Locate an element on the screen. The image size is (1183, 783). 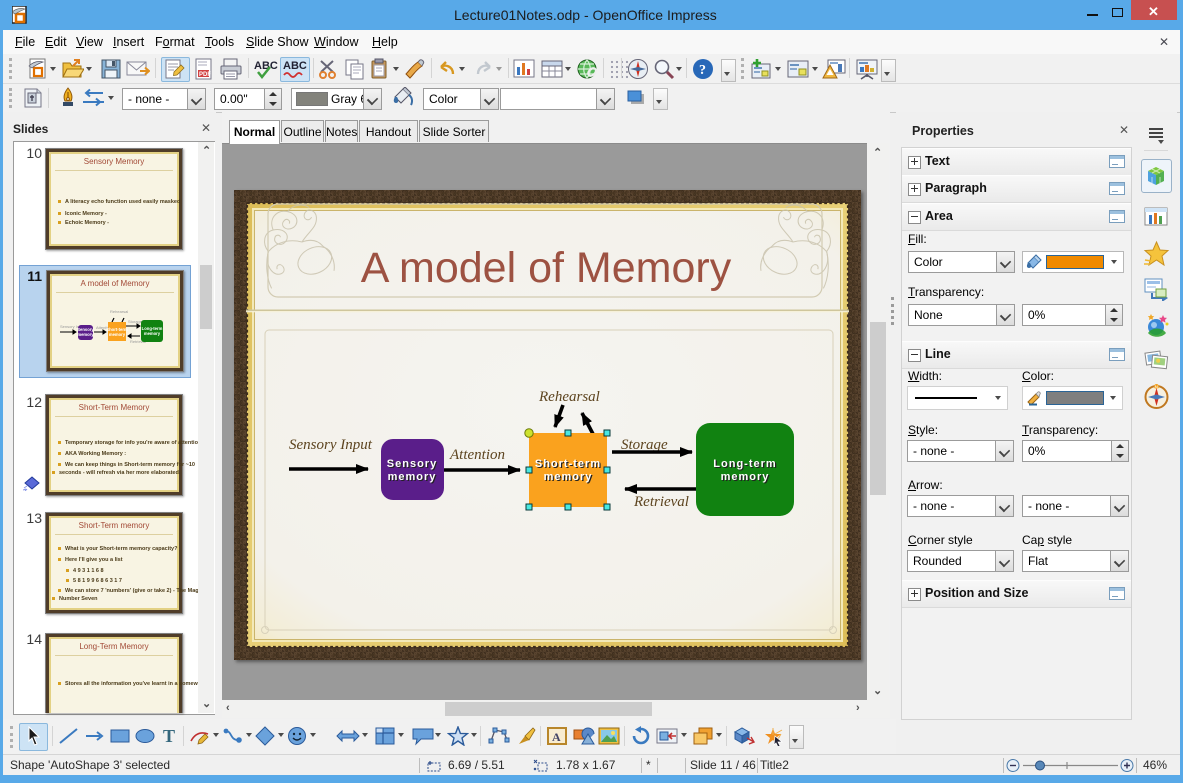
svg-text: A model of Memory is located at coordinates (546, 268).